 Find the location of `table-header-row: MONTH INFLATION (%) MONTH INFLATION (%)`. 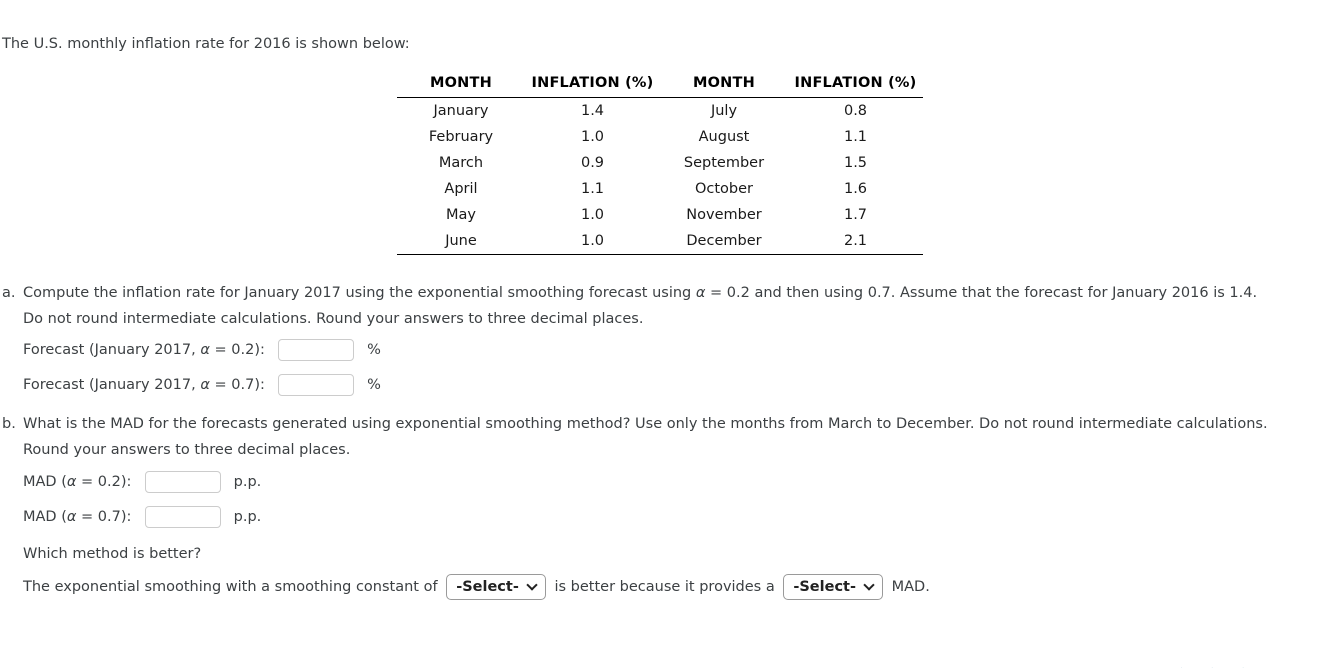

table-header-row: MONTH INFLATION (%) MONTH INFLATION (%) is located at coordinates (660, 86).